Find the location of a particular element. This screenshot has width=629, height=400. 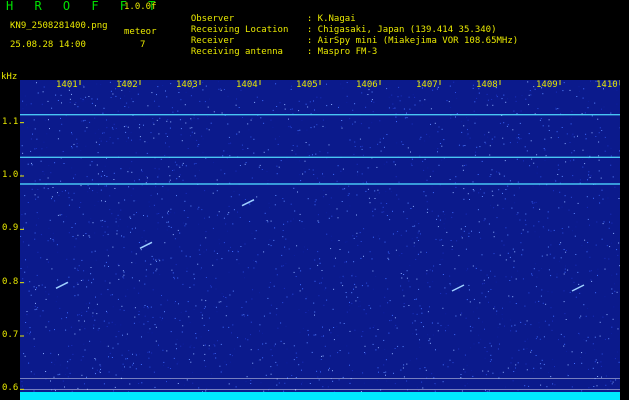

x-tick-label: 1408 is located at coordinates (487, 85).